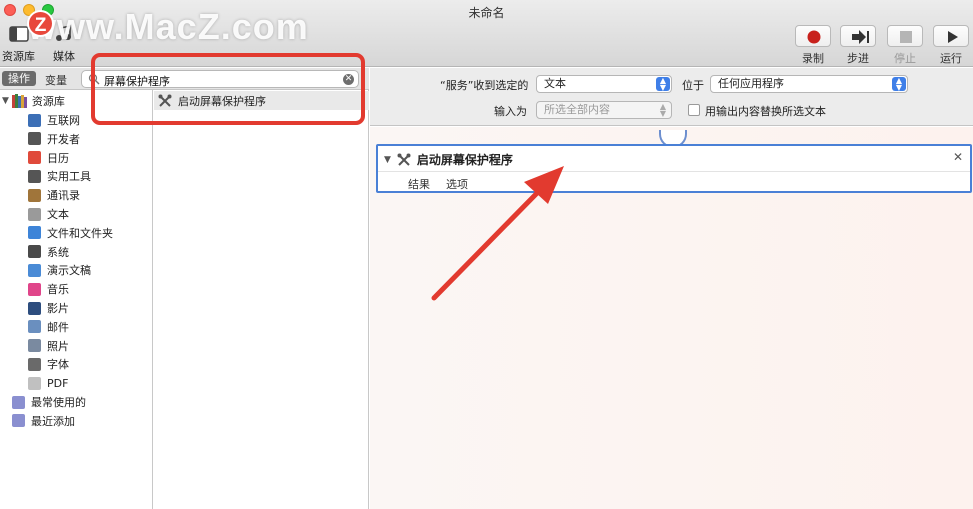 The width and height of the screenshot is (973, 509). I want to click on library-category: 影片, so click(48, 308).